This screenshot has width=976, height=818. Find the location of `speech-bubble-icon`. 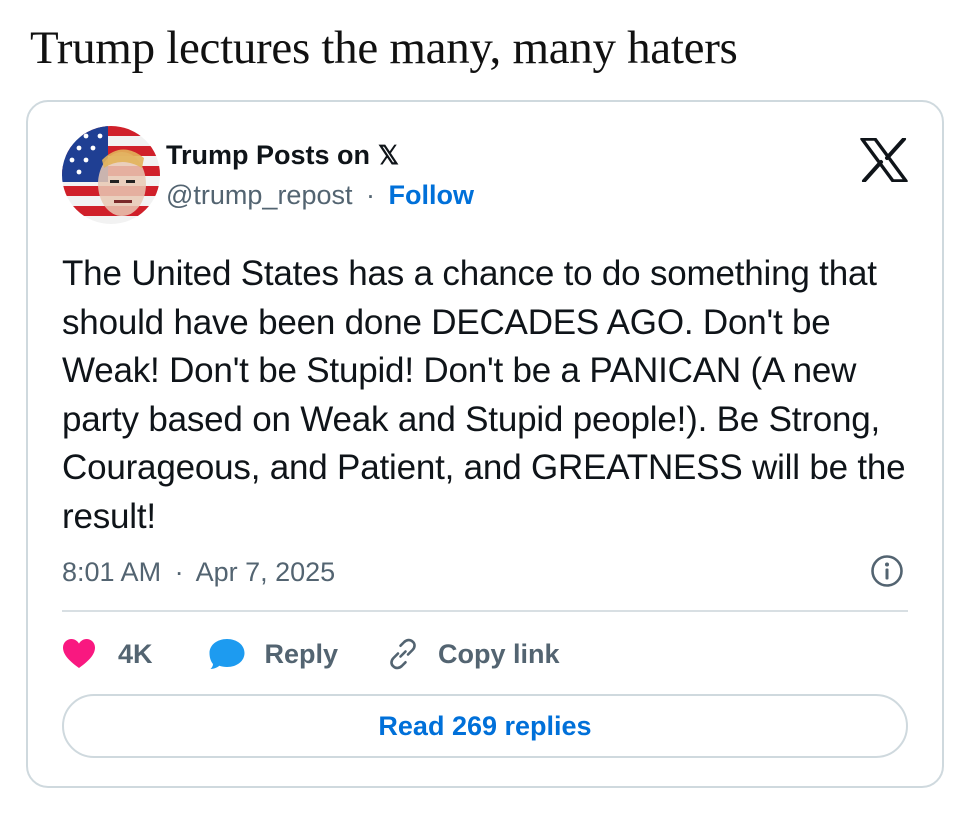

speech-bubble-icon is located at coordinates (227, 654).